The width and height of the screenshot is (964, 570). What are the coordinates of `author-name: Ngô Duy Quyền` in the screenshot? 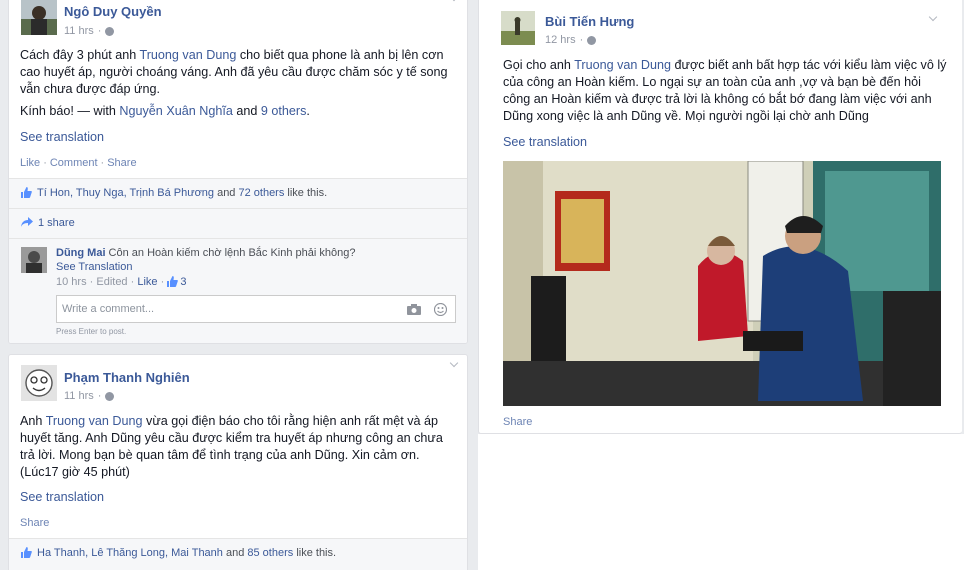 It's located at (113, 11).